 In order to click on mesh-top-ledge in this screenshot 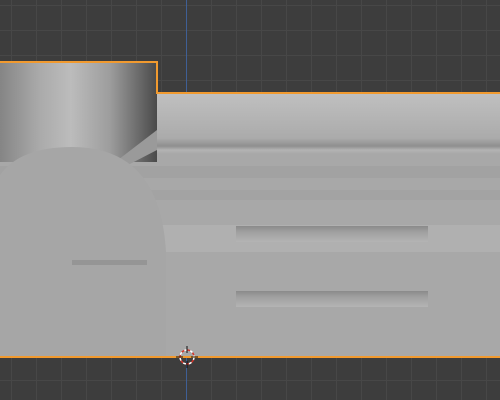, I will do `click(328, 119)`.